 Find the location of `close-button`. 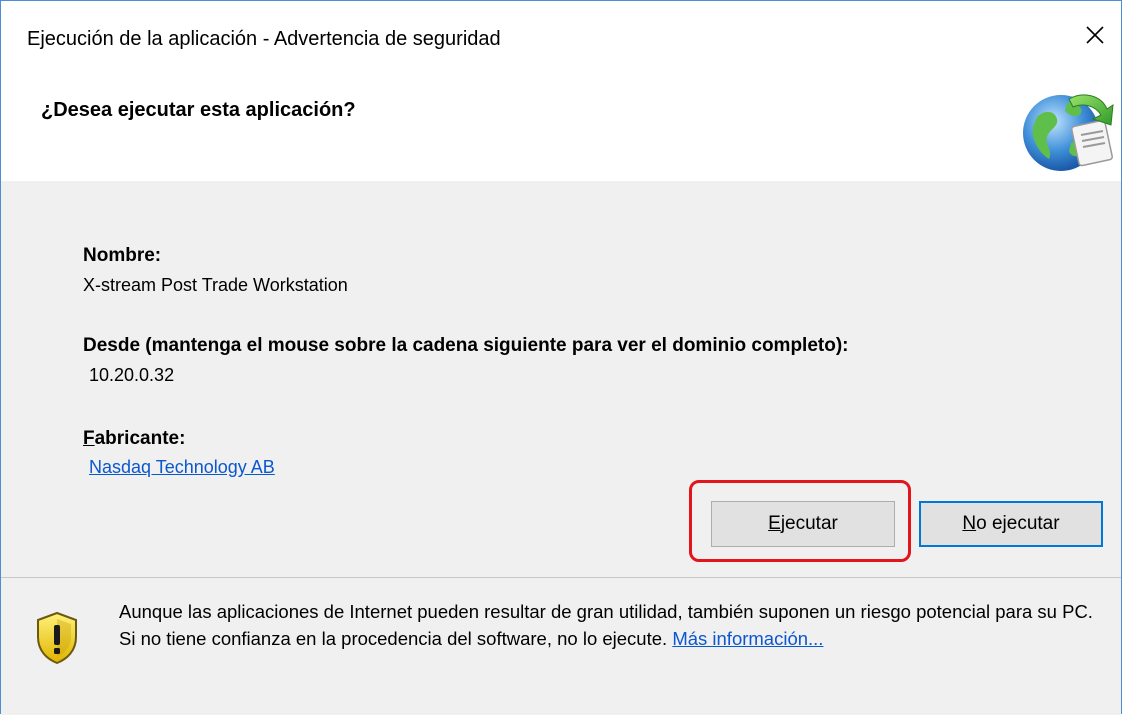

close-button is located at coordinates (1095, 35).